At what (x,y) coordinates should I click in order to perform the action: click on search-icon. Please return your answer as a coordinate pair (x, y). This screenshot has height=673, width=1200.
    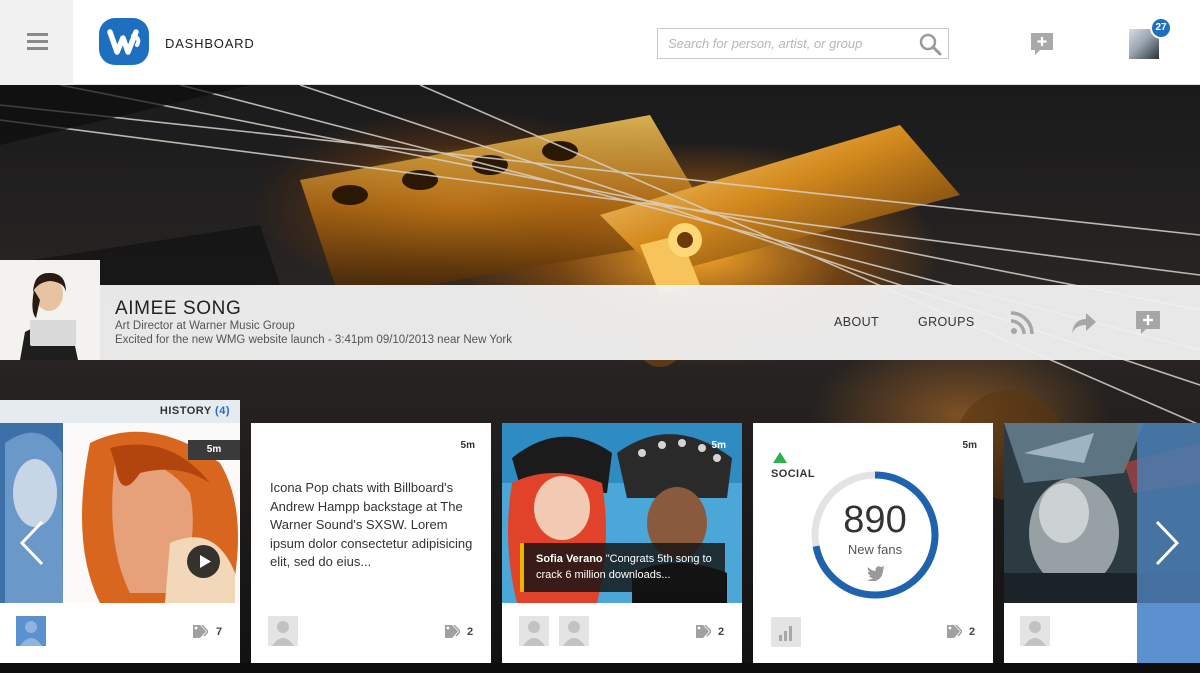
    Looking at the image, I should click on (930, 44).